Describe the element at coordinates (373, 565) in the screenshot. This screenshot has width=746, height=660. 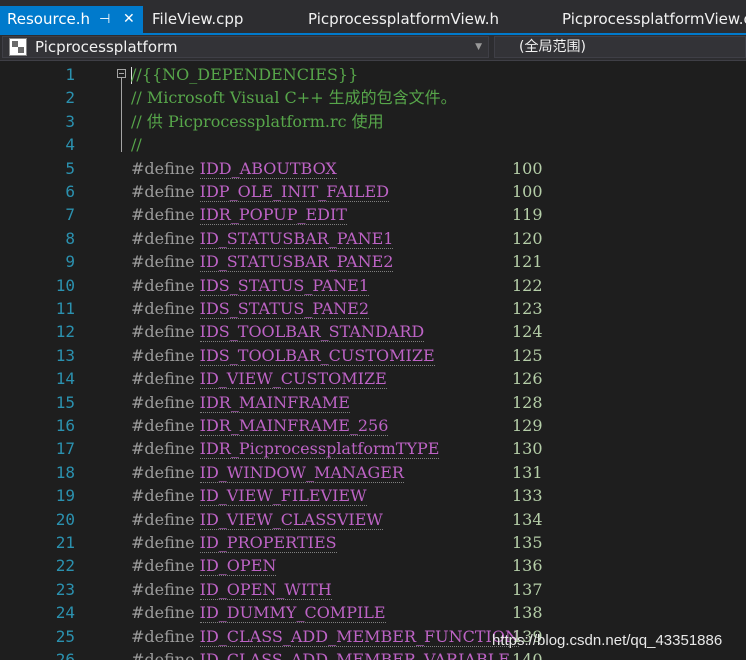
I see `code-line: 22 #define ID_OPEN 136` at that location.